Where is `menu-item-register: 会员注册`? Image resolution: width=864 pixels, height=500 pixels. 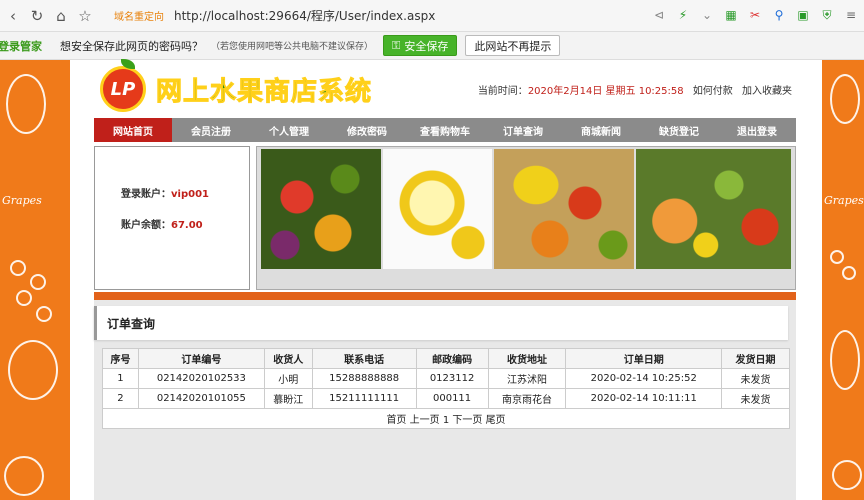
menu-item-register: 会员注册 is located at coordinates (211, 130).